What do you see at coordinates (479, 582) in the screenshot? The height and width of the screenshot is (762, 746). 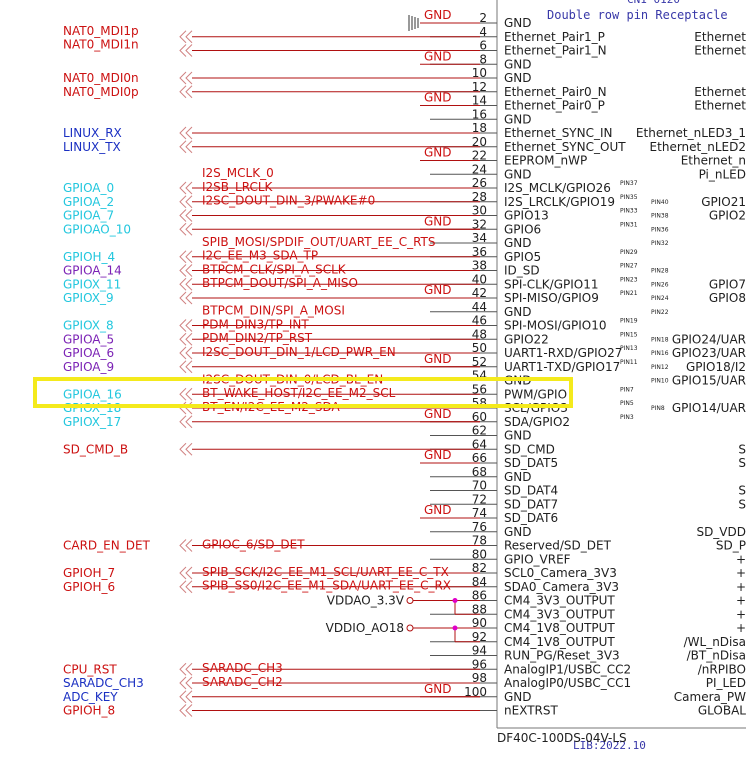 I see `pin-number: 84` at bounding box center [479, 582].